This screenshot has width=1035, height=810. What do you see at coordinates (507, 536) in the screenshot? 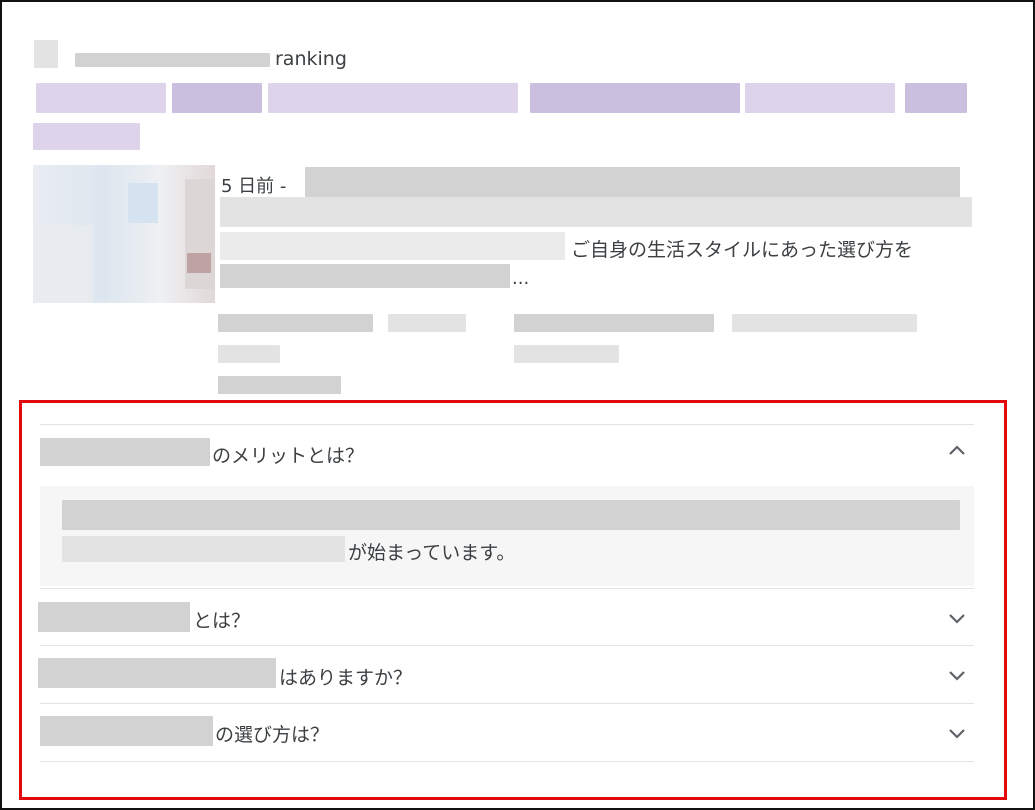
I see `faq-answer: が始まっています。` at bounding box center [507, 536].